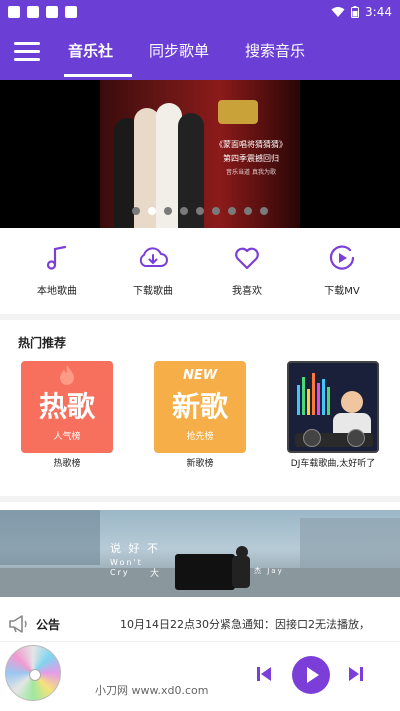  What do you see at coordinates (247, 291) in the screenshot?
I see `favorites-label: 我喜欢` at bounding box center [247, 291].